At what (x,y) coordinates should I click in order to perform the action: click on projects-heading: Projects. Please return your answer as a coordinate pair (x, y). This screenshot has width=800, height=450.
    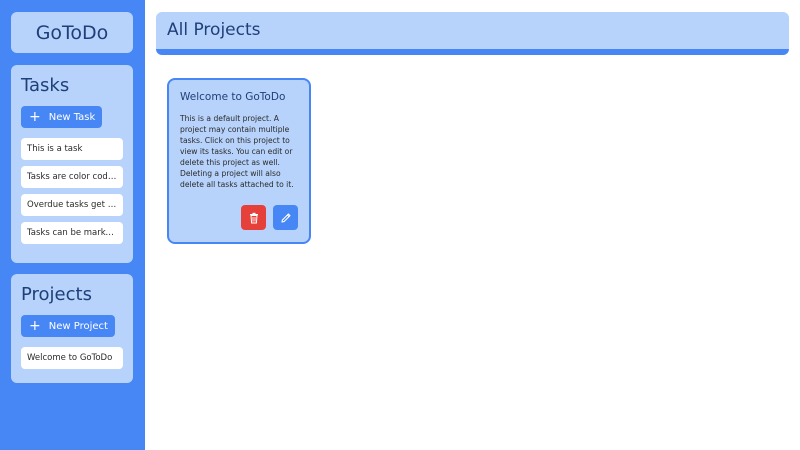
    Looking at the image, I should click on (56, 294).